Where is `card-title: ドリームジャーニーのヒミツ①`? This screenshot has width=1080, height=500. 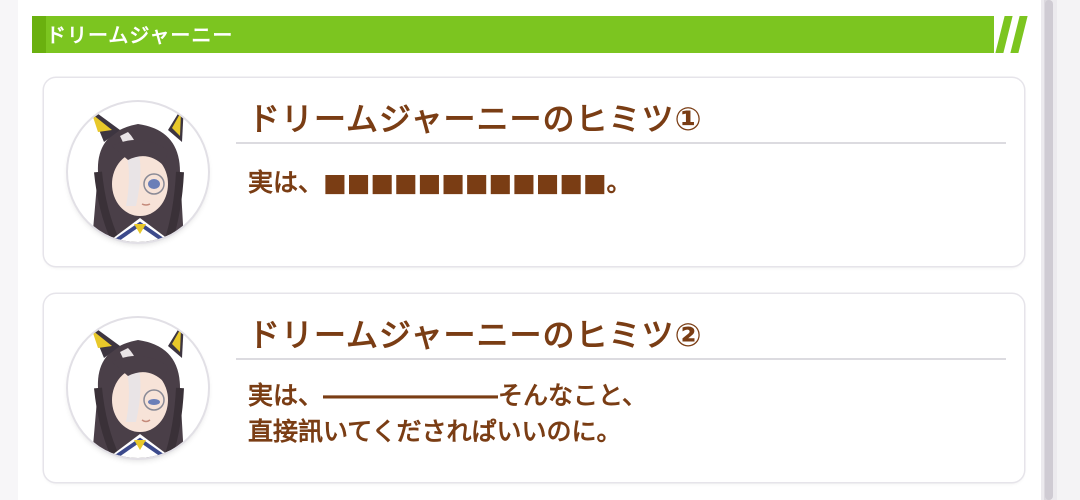
card-title: ドリームジャーニーのヒミツ① is located at coordinates (475, 119).